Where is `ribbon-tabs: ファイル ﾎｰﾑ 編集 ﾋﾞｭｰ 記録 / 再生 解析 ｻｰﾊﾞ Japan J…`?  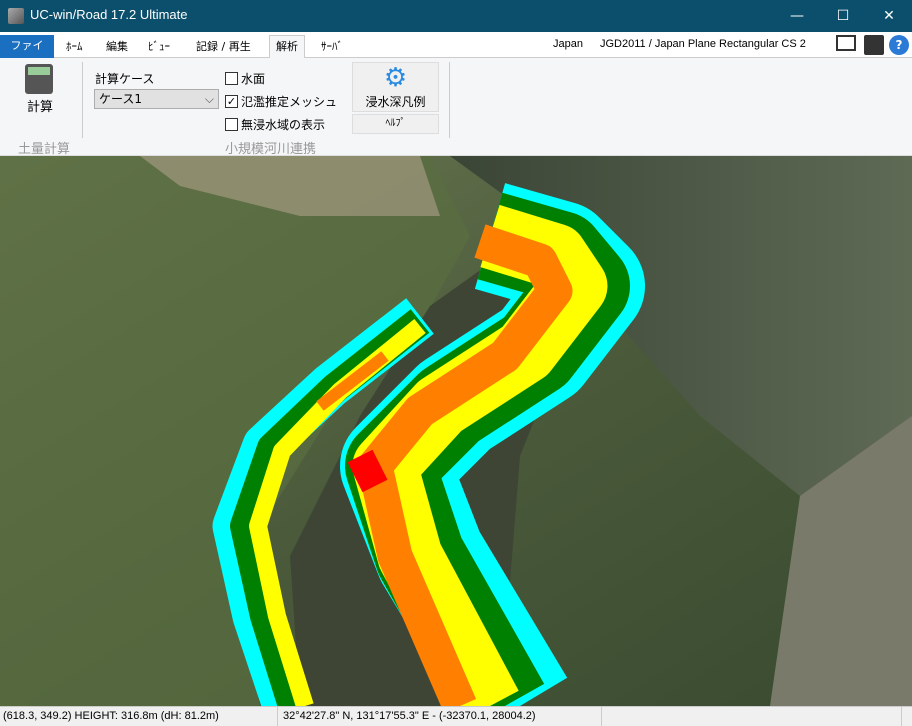
ribbon-tabs: ファイル ﾎｰﾑ 編集 ﾋﾞｭｰ 記録 / 再生 解析 ｻｰﾊﾞ Japan J… is located at coordinates (456, 53).